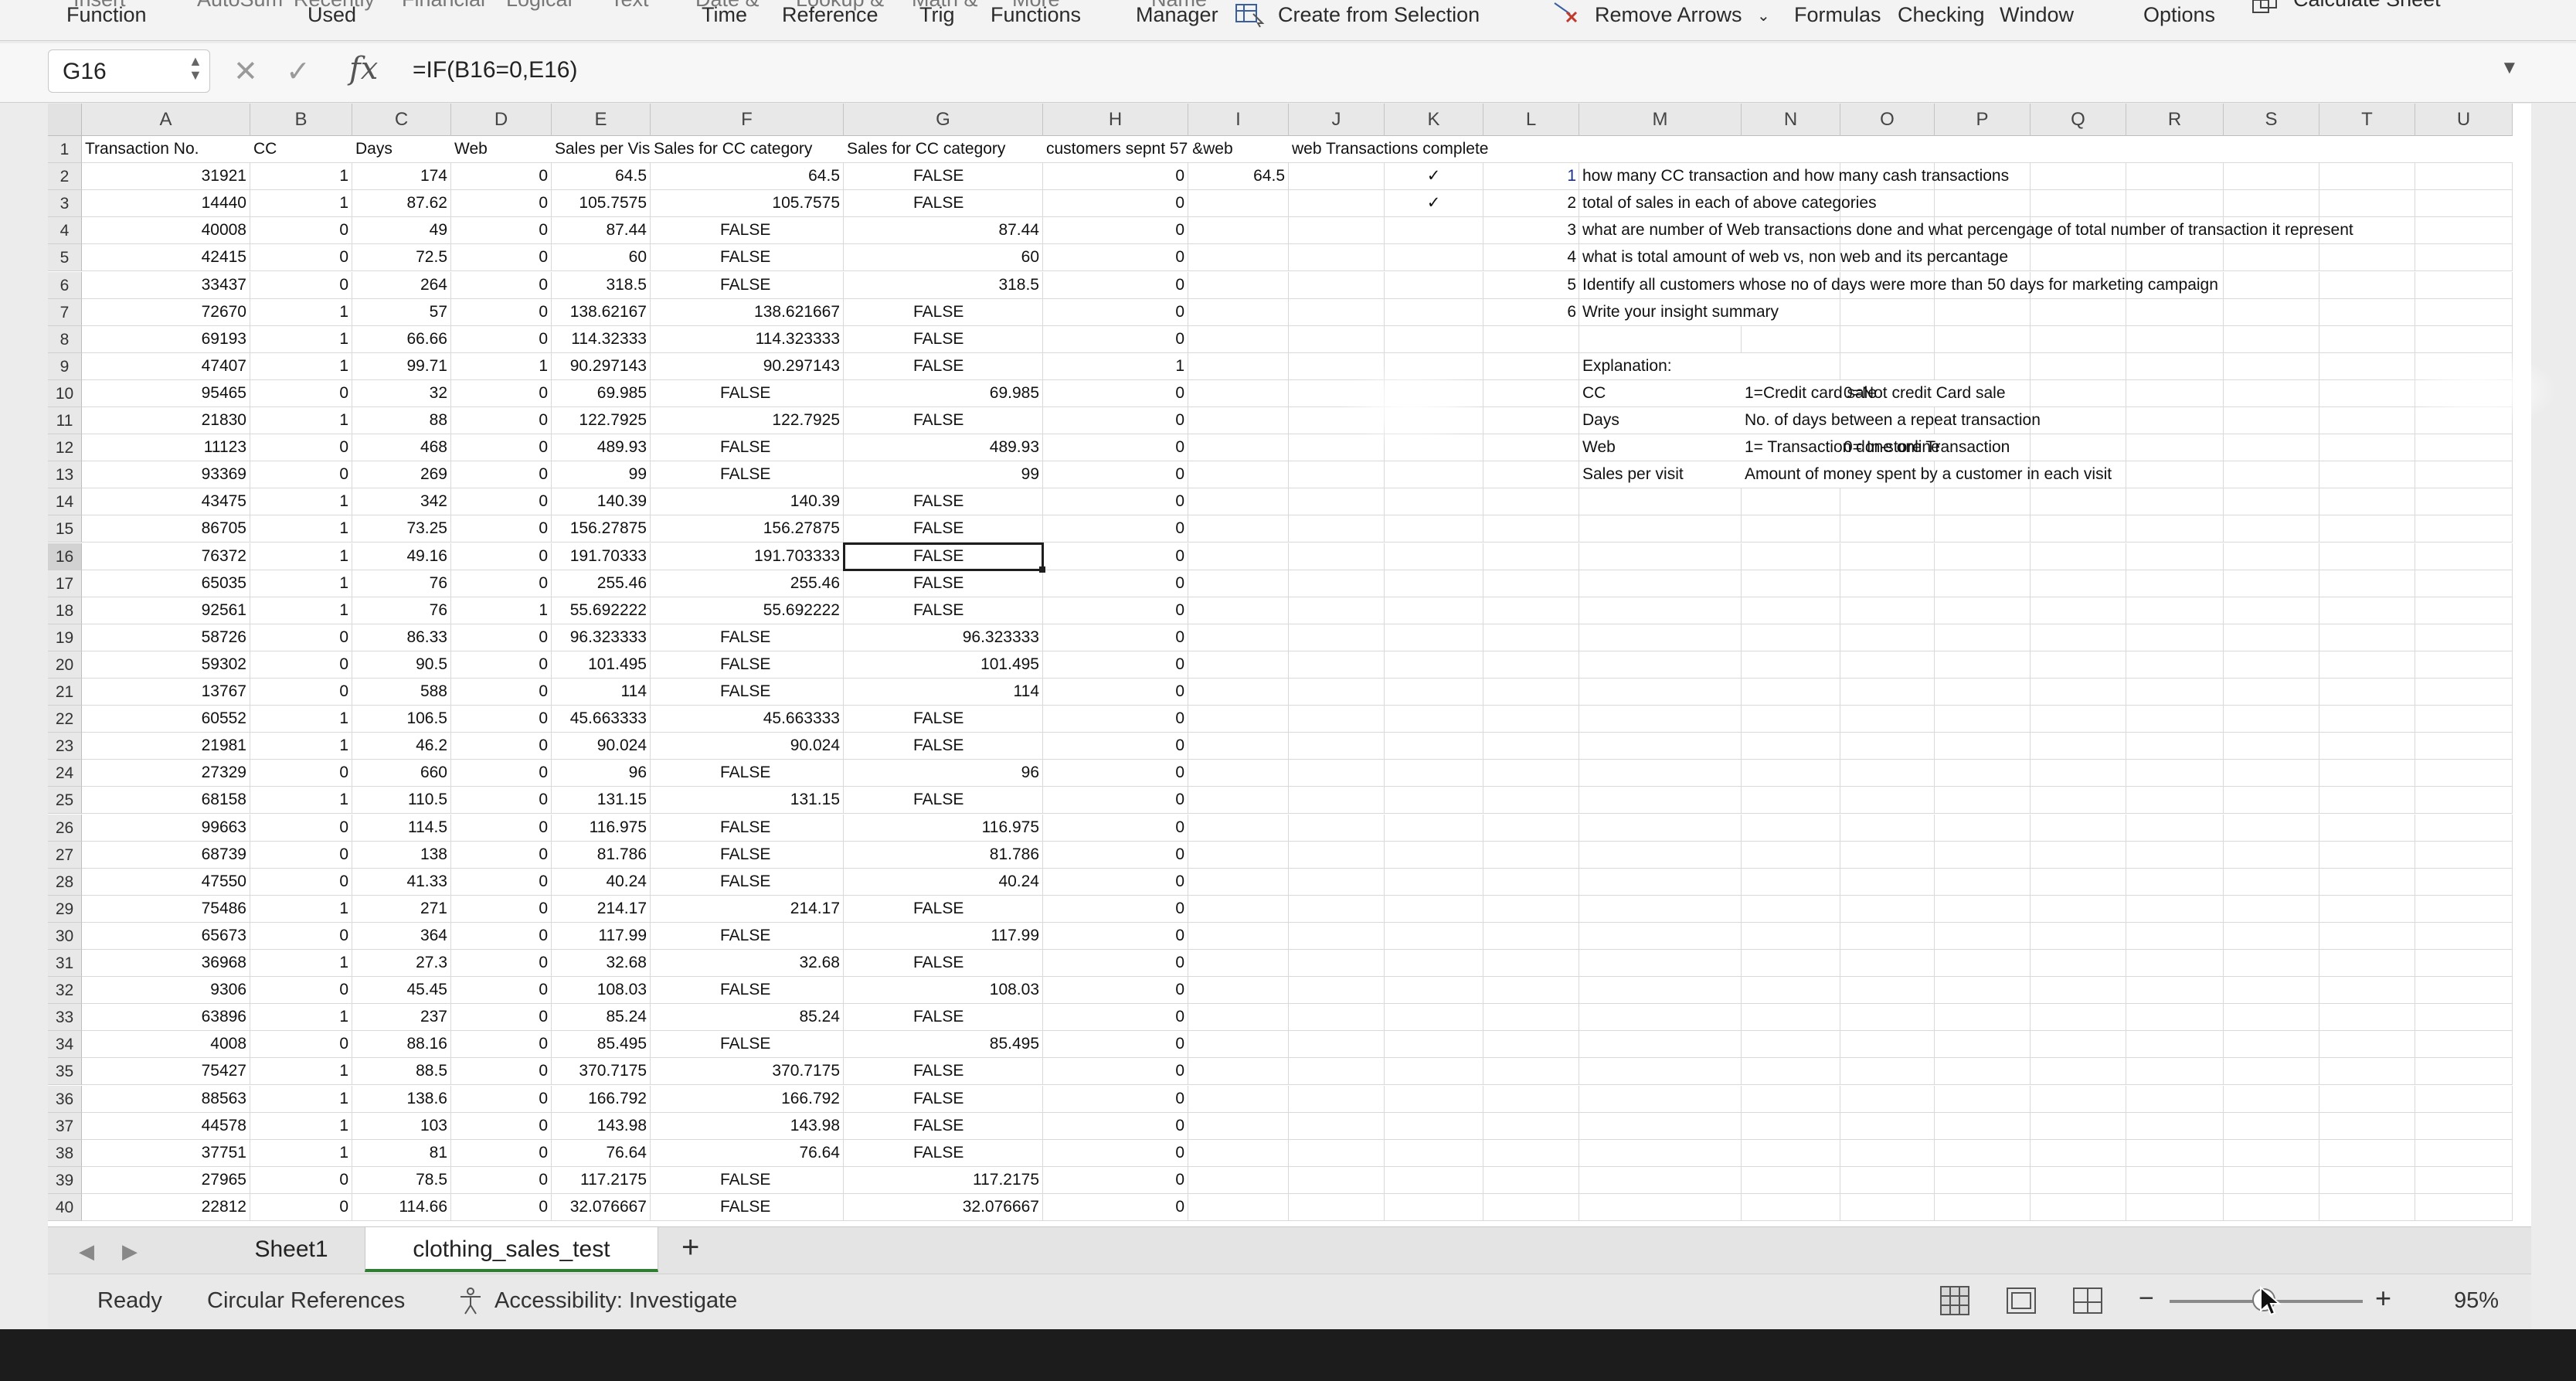  I want to click on row-header: 6, so click(65, 285).